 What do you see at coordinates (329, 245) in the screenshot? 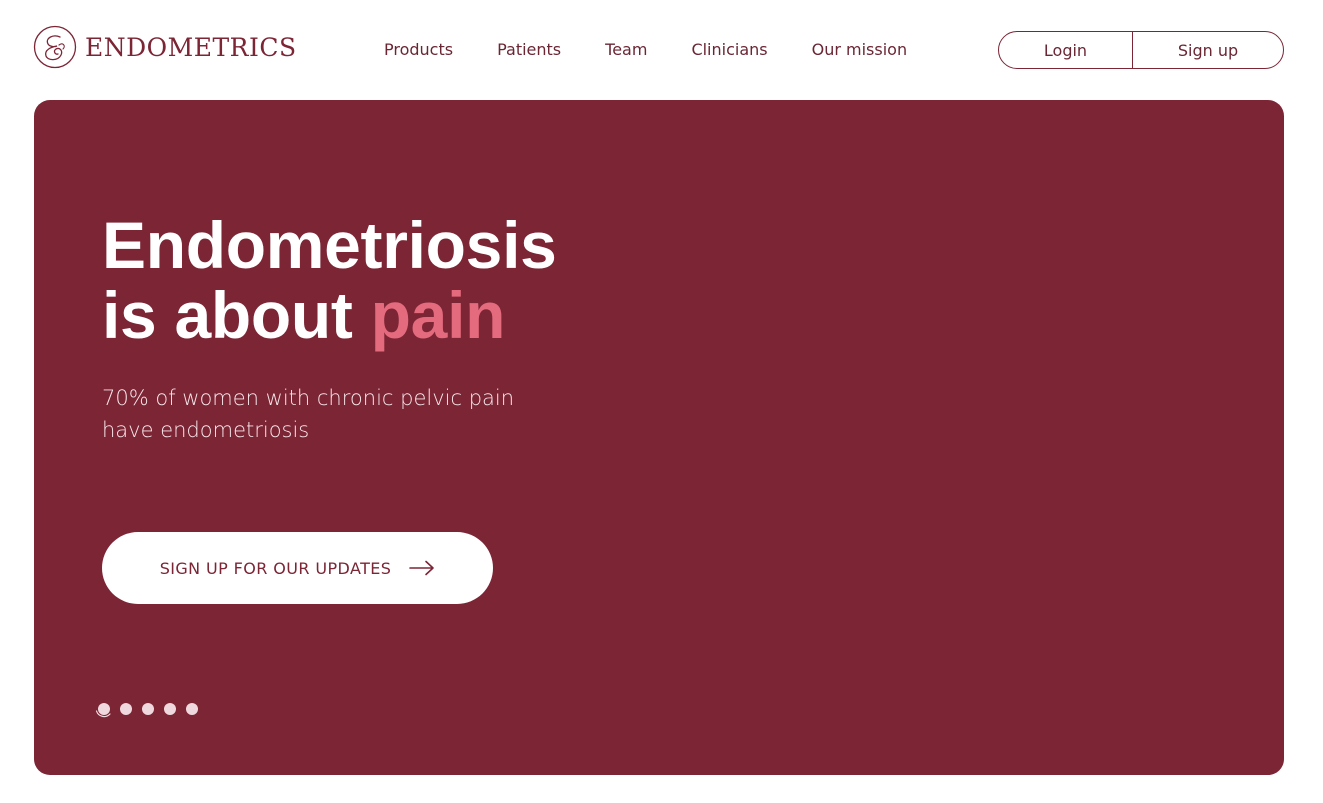
I see `hero-title-line1: Endometriosis` at bounding box center [329, 245].